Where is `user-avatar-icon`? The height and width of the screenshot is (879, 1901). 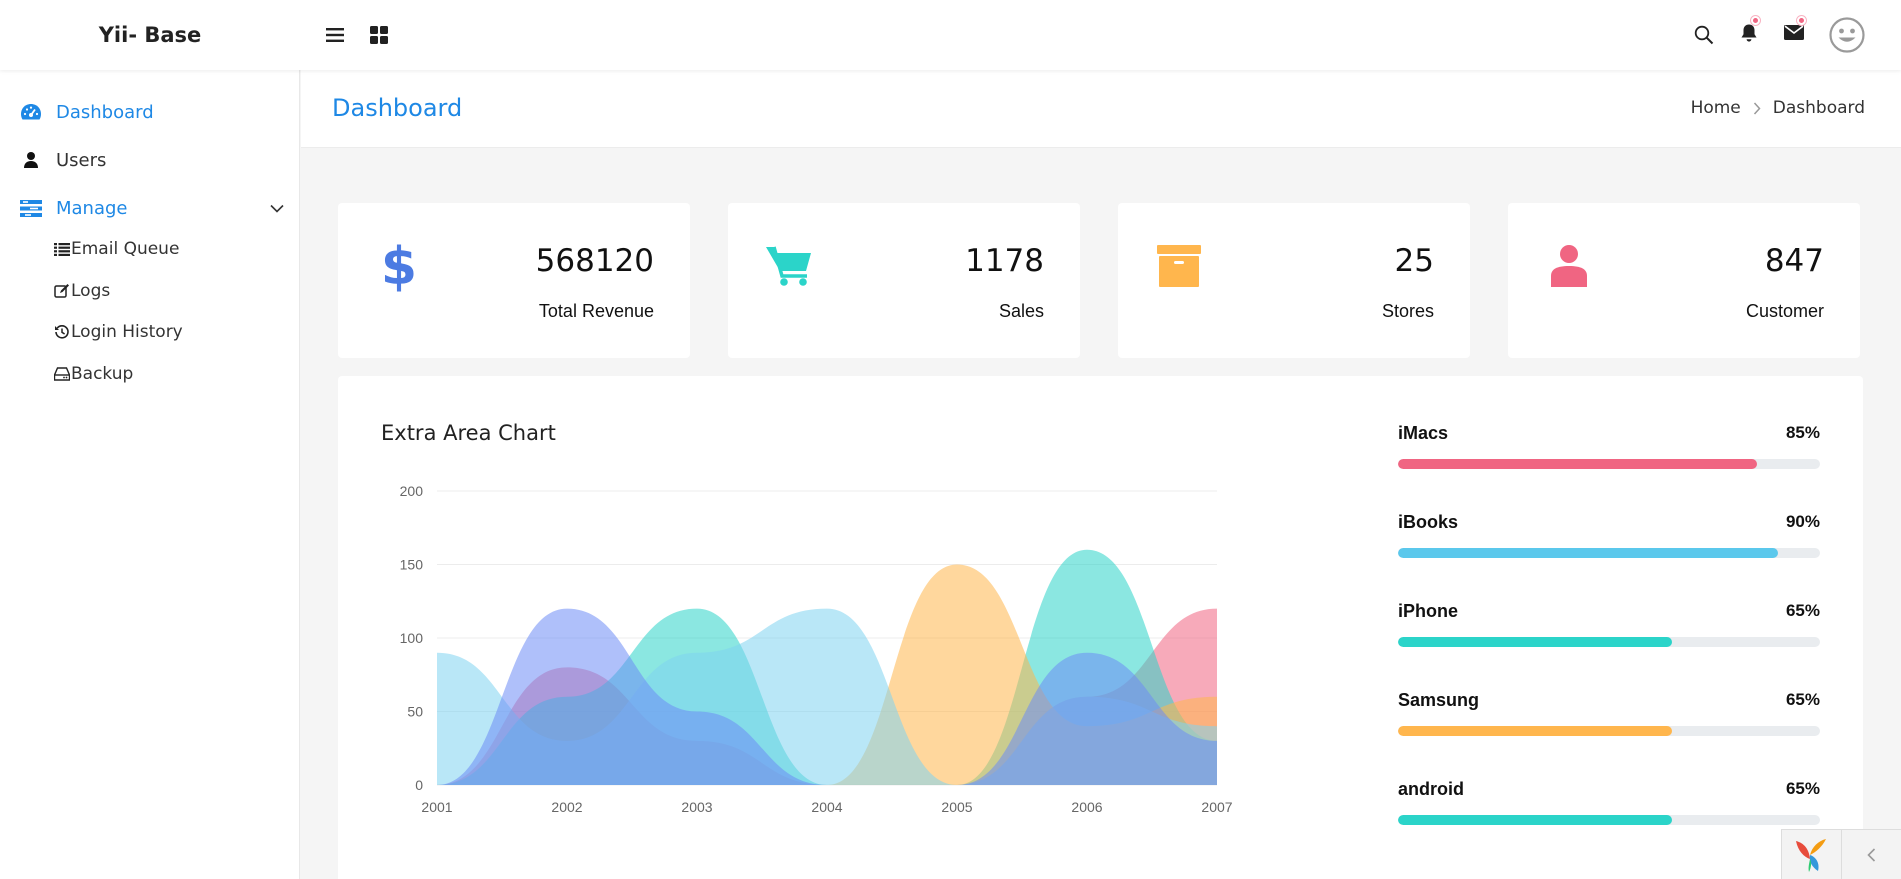 user-avatar-icon is located at coordinates (1847, 35).